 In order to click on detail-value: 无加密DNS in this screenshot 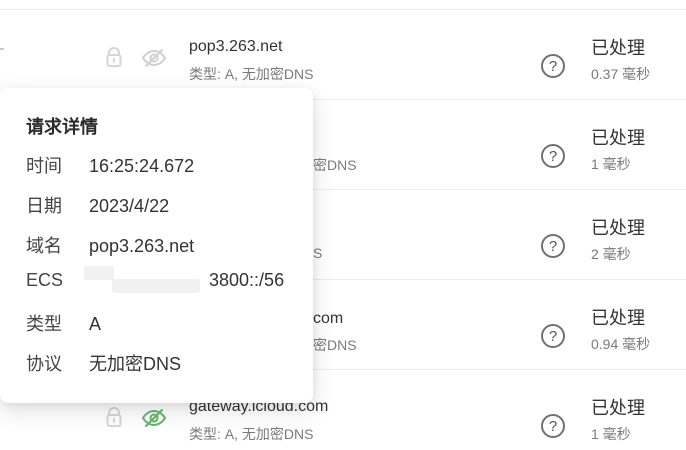, I will do `click(135, 364)`.